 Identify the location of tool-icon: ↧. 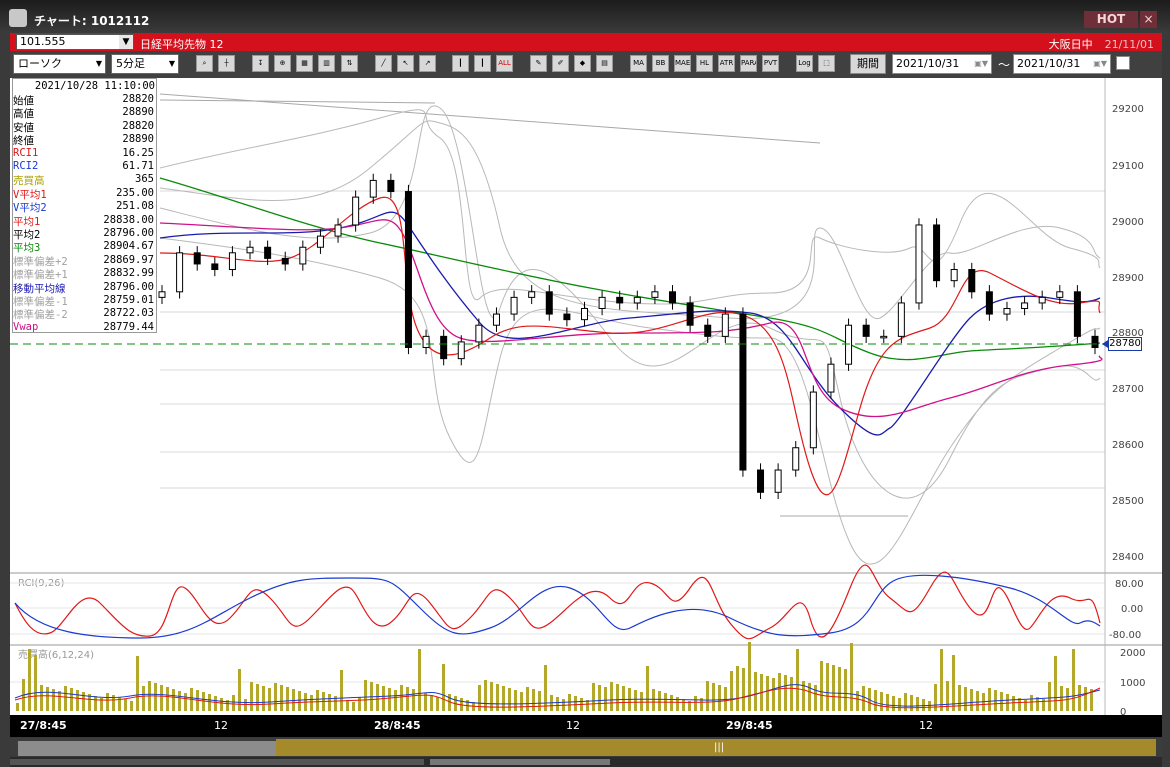
(260, 63).